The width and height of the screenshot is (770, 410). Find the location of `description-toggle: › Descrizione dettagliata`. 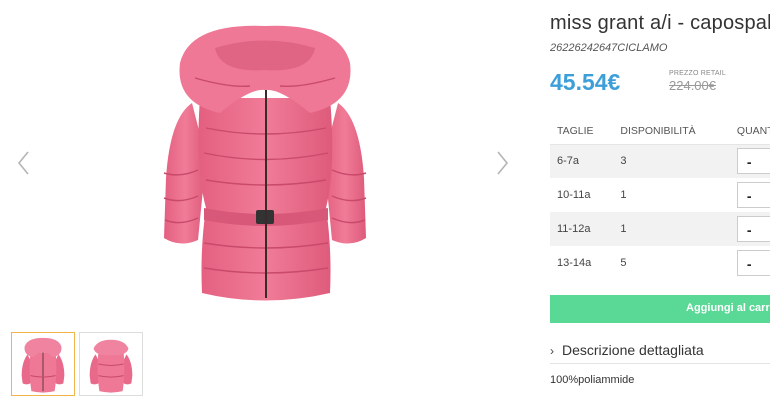

description-toggle: › Descrizione dettagliata is located at coordinates (660, 352).